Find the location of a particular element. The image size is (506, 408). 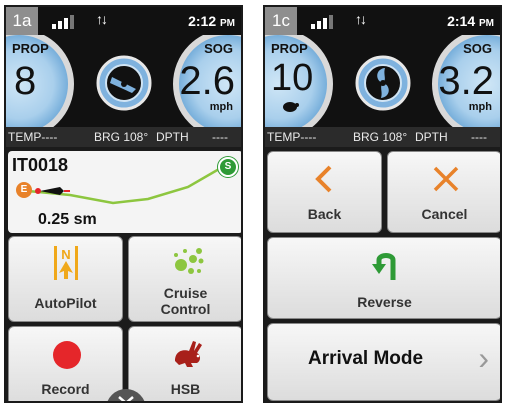

cruise-control-label: Cruise Control is located at coordinates (185, 301).